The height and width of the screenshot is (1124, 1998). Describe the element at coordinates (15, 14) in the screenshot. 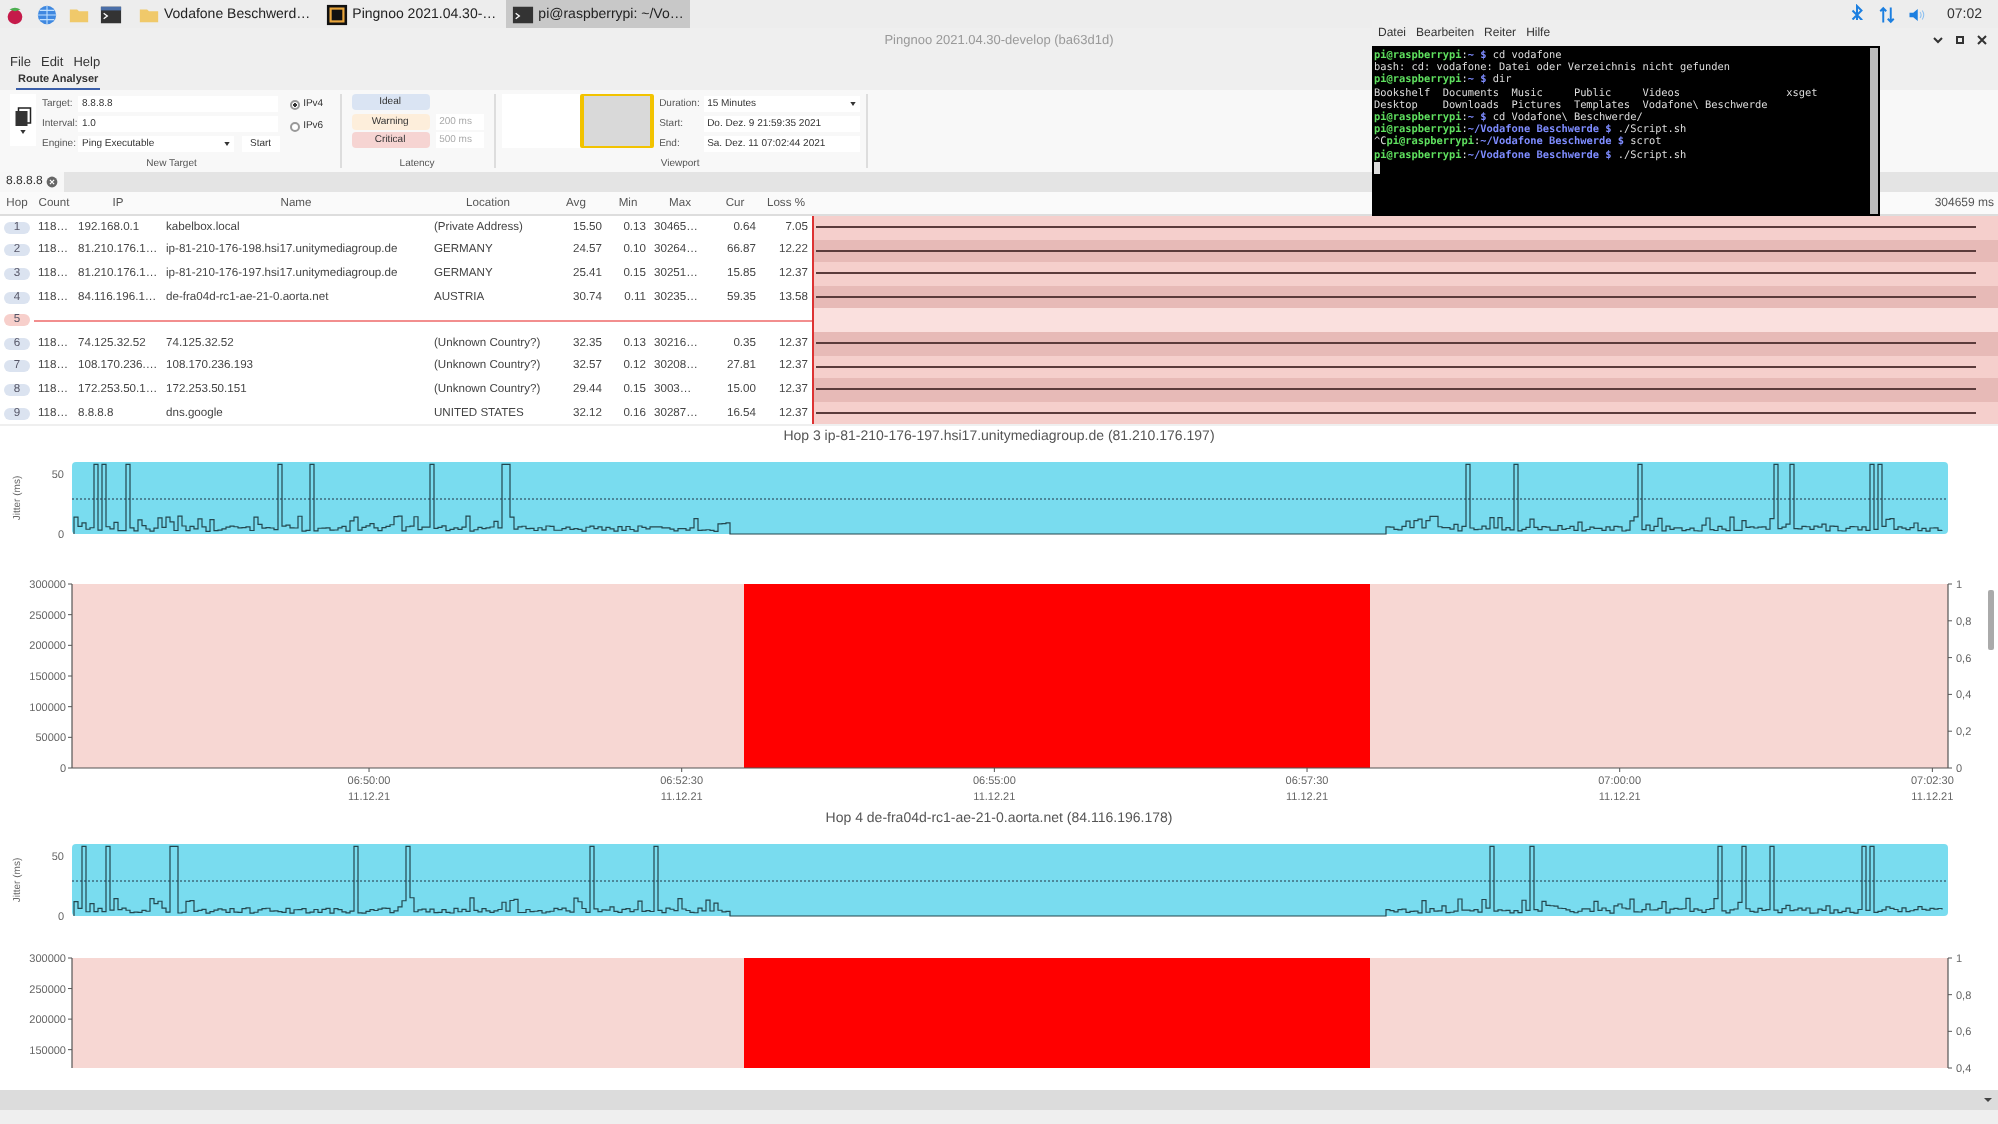

I see `raspberry-icon` at that location.